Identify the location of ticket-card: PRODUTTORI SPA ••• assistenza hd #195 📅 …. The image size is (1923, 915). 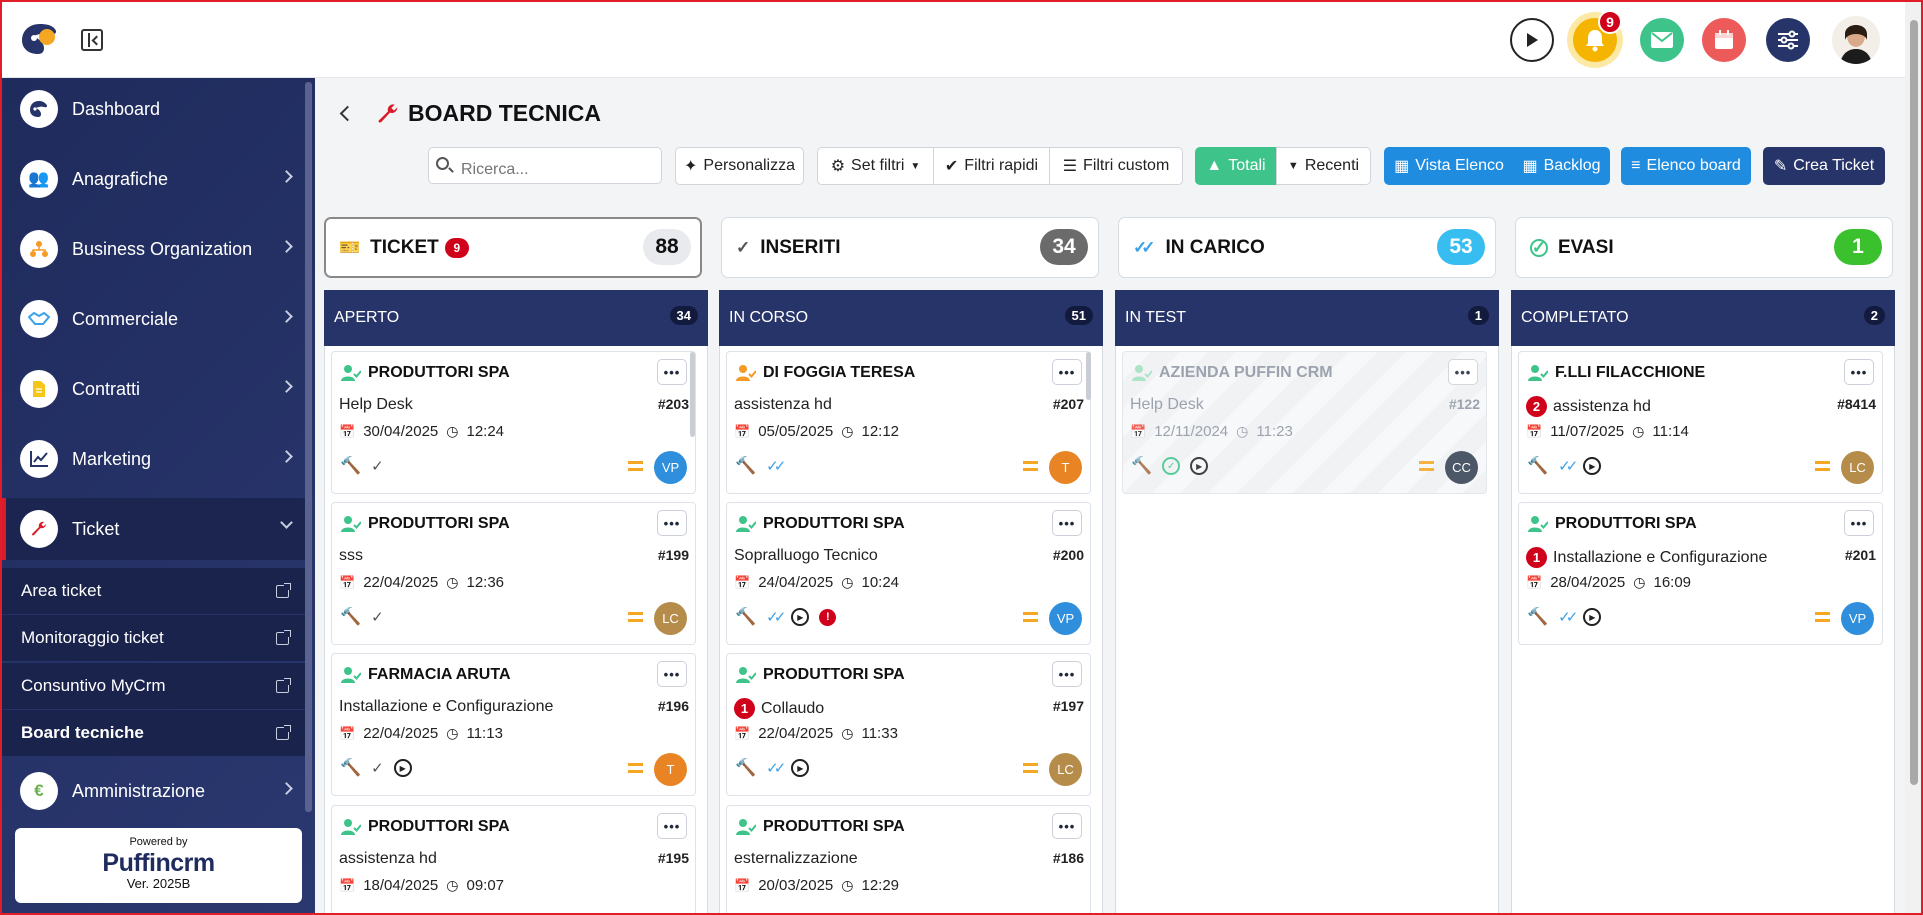
(513, 860).